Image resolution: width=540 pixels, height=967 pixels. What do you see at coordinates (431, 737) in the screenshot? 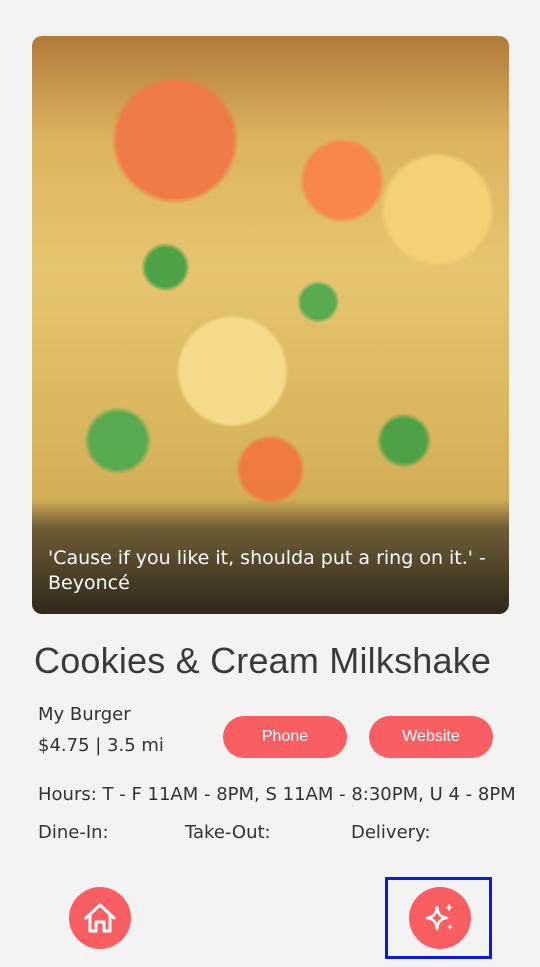
I see `website-button: Website` at bounding box center [431, 737].